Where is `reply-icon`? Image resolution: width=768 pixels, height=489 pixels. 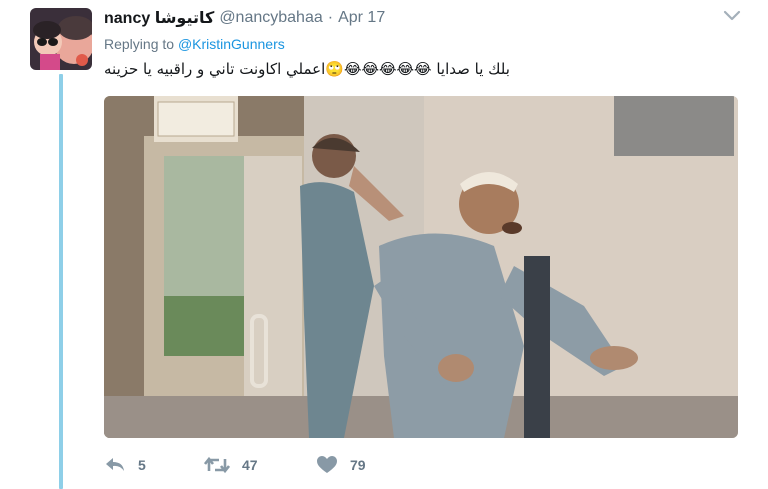
reply-icon is located at coordinates (115, 464).